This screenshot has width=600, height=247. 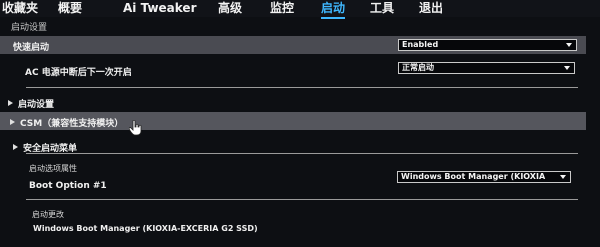 I want to click on boot-override-heading: 启动更改, so click(x=48, y=214).